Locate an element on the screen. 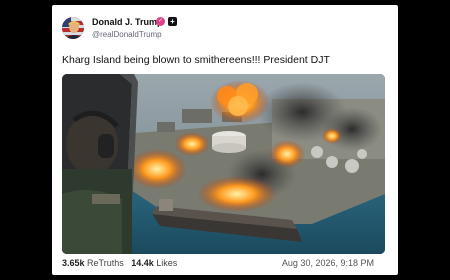 The width and height of the screenshot is (450, 280). author-handle: @realDonaldTrump is located at coordinates (127, 34).